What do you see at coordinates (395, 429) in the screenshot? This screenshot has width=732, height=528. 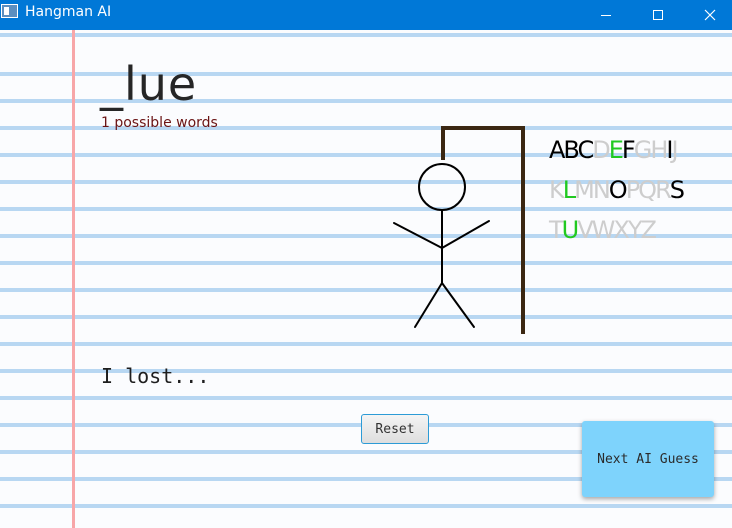 I see `reset-button: Reset` at bounding box center [395, 429].